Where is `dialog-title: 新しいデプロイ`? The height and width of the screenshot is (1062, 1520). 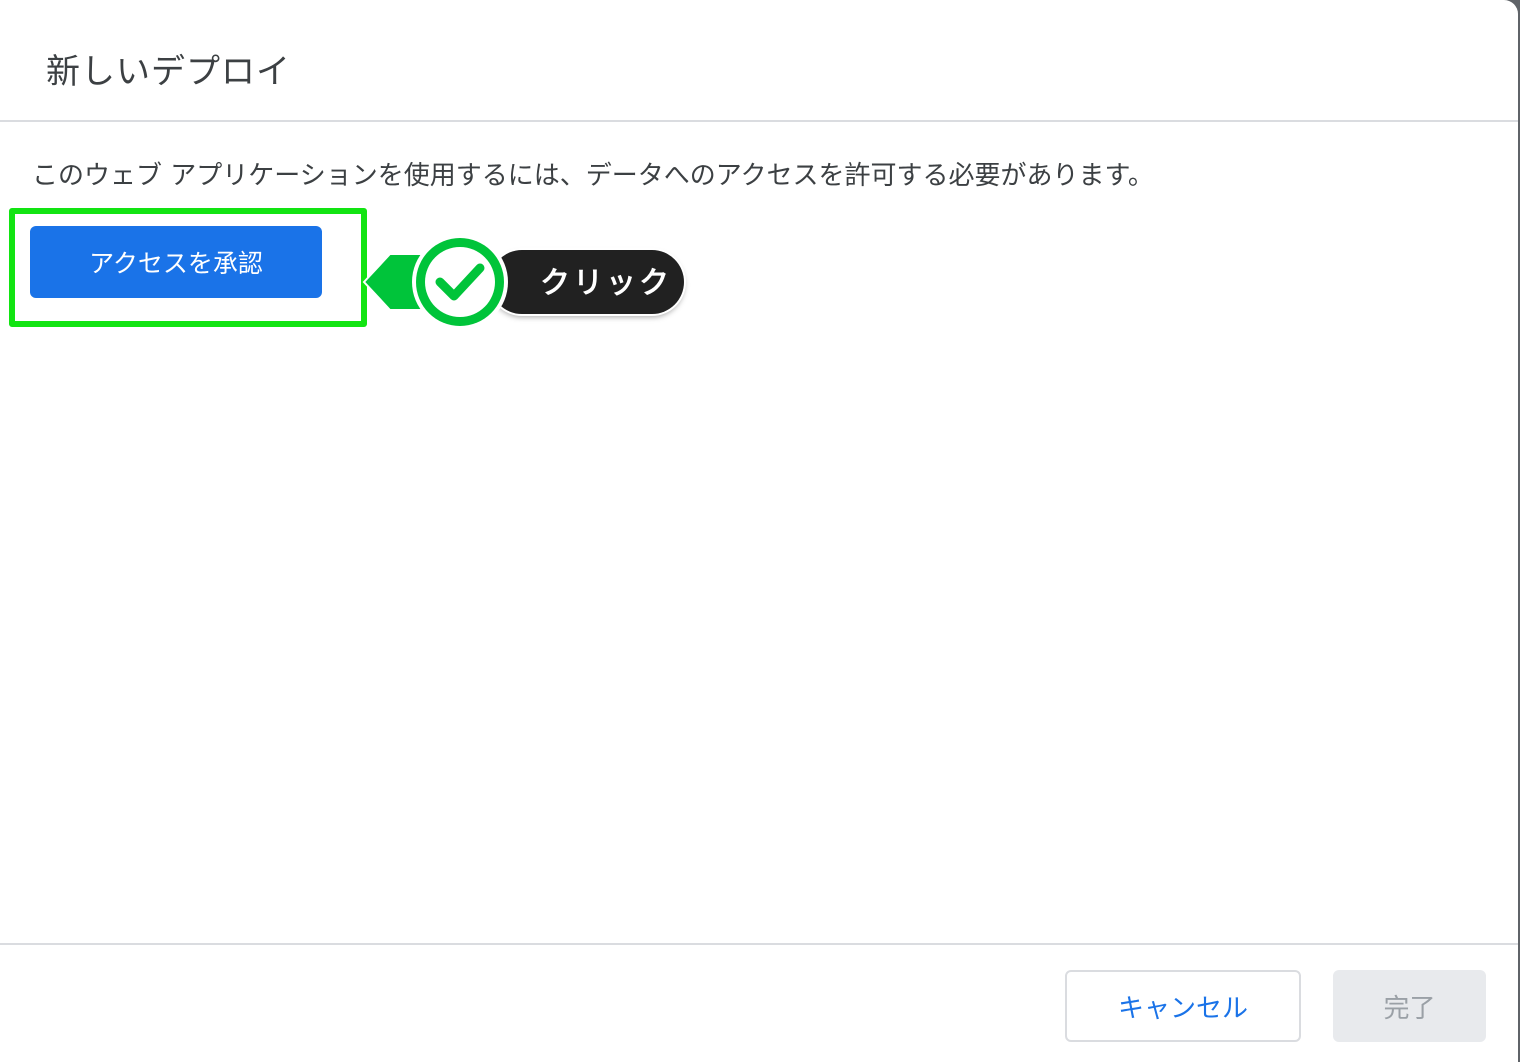
dialog-title: 新しいデプロイ is located at coordinates (168, 72).